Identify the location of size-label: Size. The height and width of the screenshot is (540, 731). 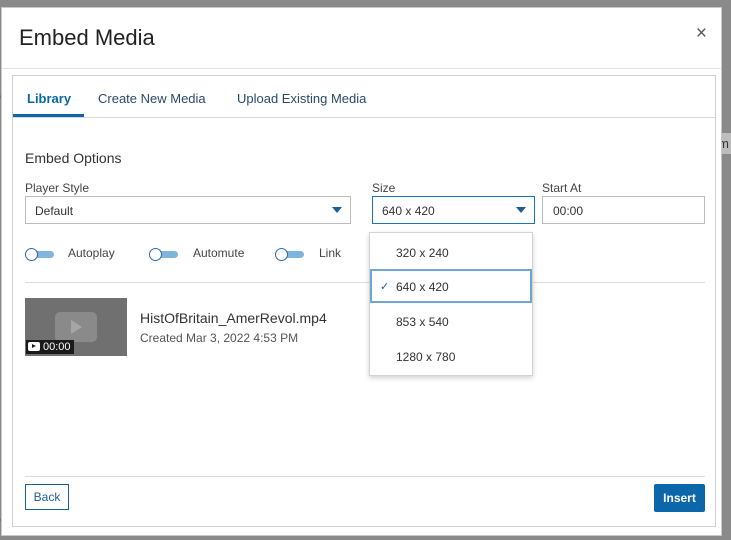
(384, 188).